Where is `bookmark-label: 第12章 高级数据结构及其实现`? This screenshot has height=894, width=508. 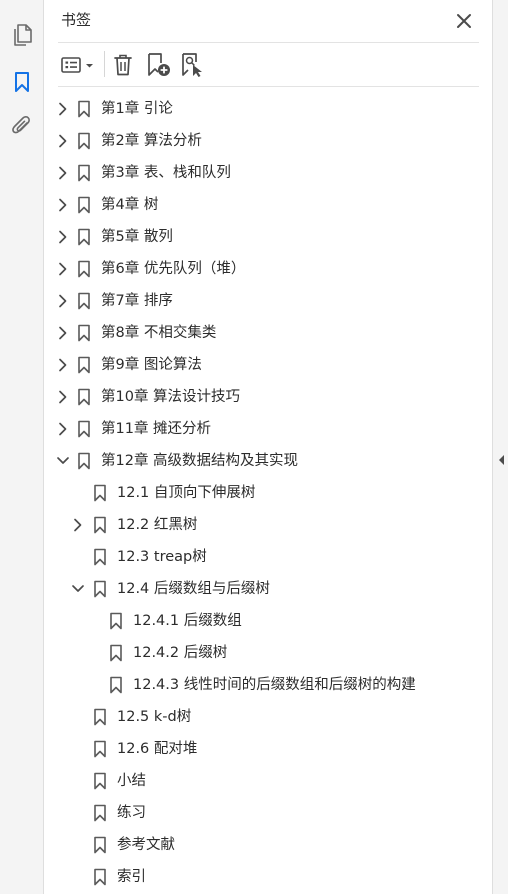
bookmark-label: 第12章 高级数据结构及其实现 is located at coordinates (200, 461).